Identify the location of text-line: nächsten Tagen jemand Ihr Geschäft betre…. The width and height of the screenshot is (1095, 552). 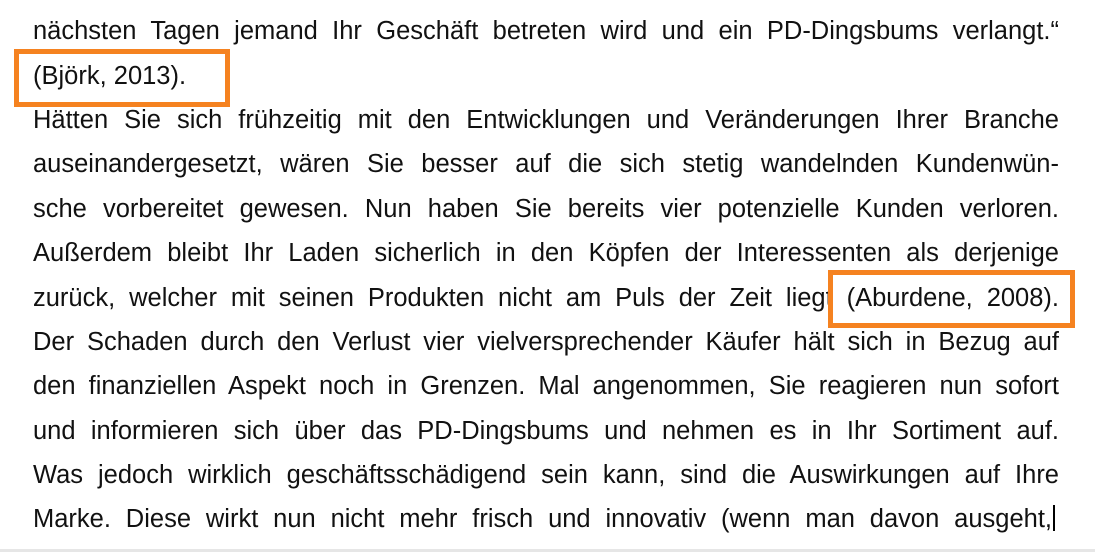
(546, 31).